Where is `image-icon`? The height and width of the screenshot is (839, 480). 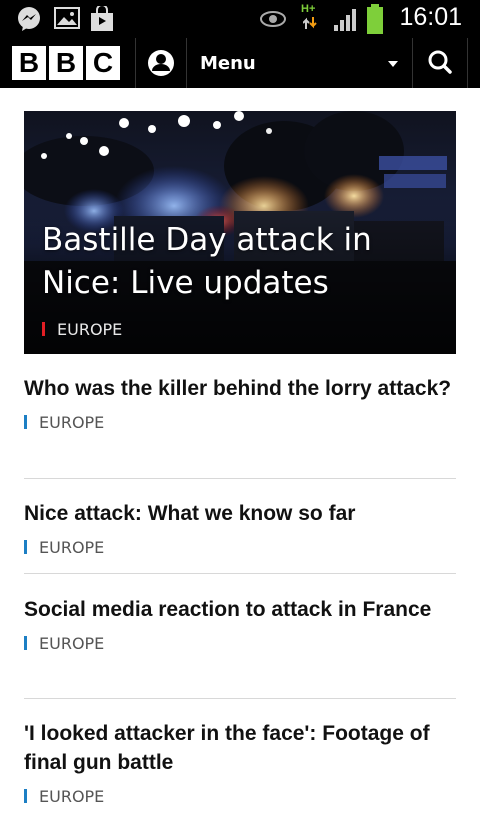
image-icon is located at coordinates (67, 18).